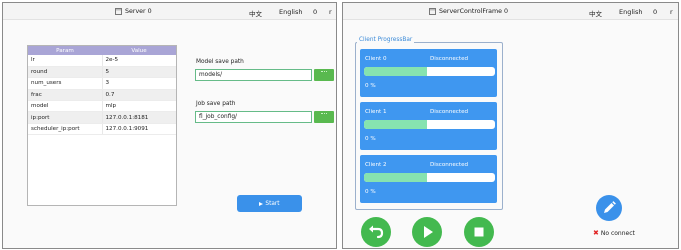 The image size is (681, 250). I want to click on table-row: scheduler_ip:port 127.0.0.1:9091, so click(102, 129).